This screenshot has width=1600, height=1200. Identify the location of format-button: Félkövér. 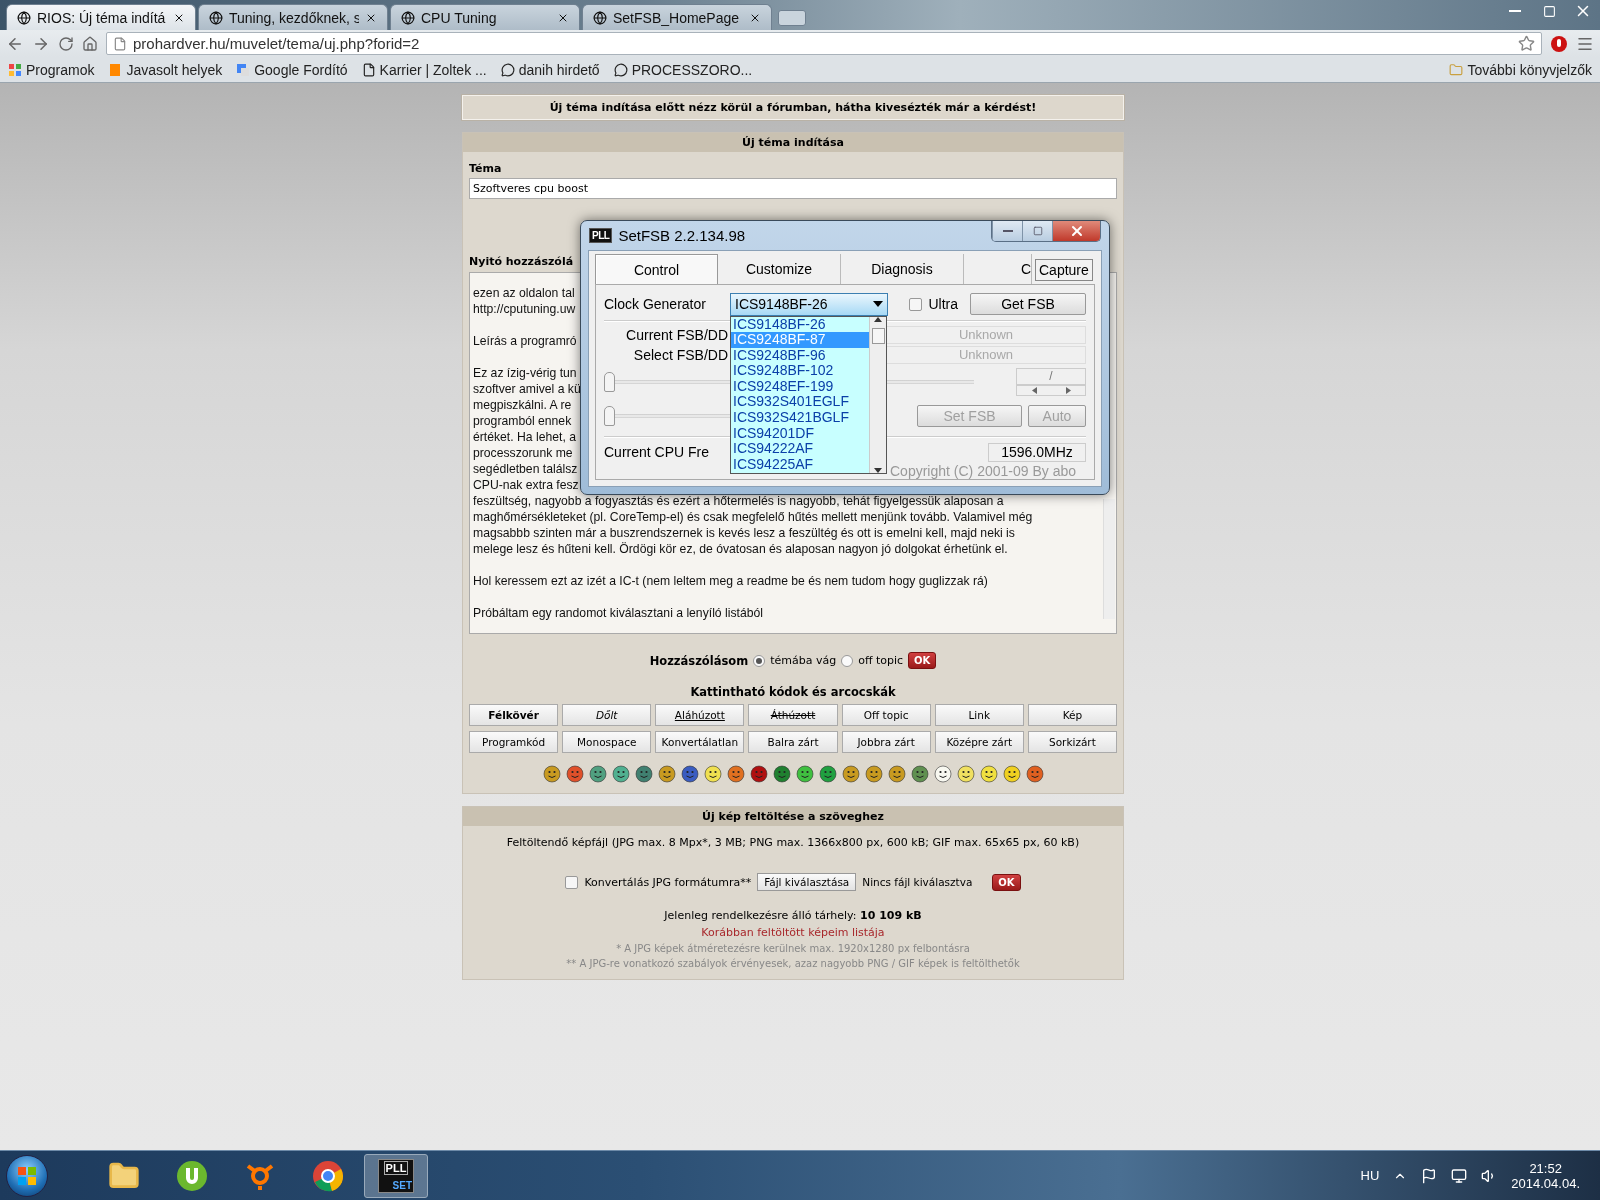
(514, 715).